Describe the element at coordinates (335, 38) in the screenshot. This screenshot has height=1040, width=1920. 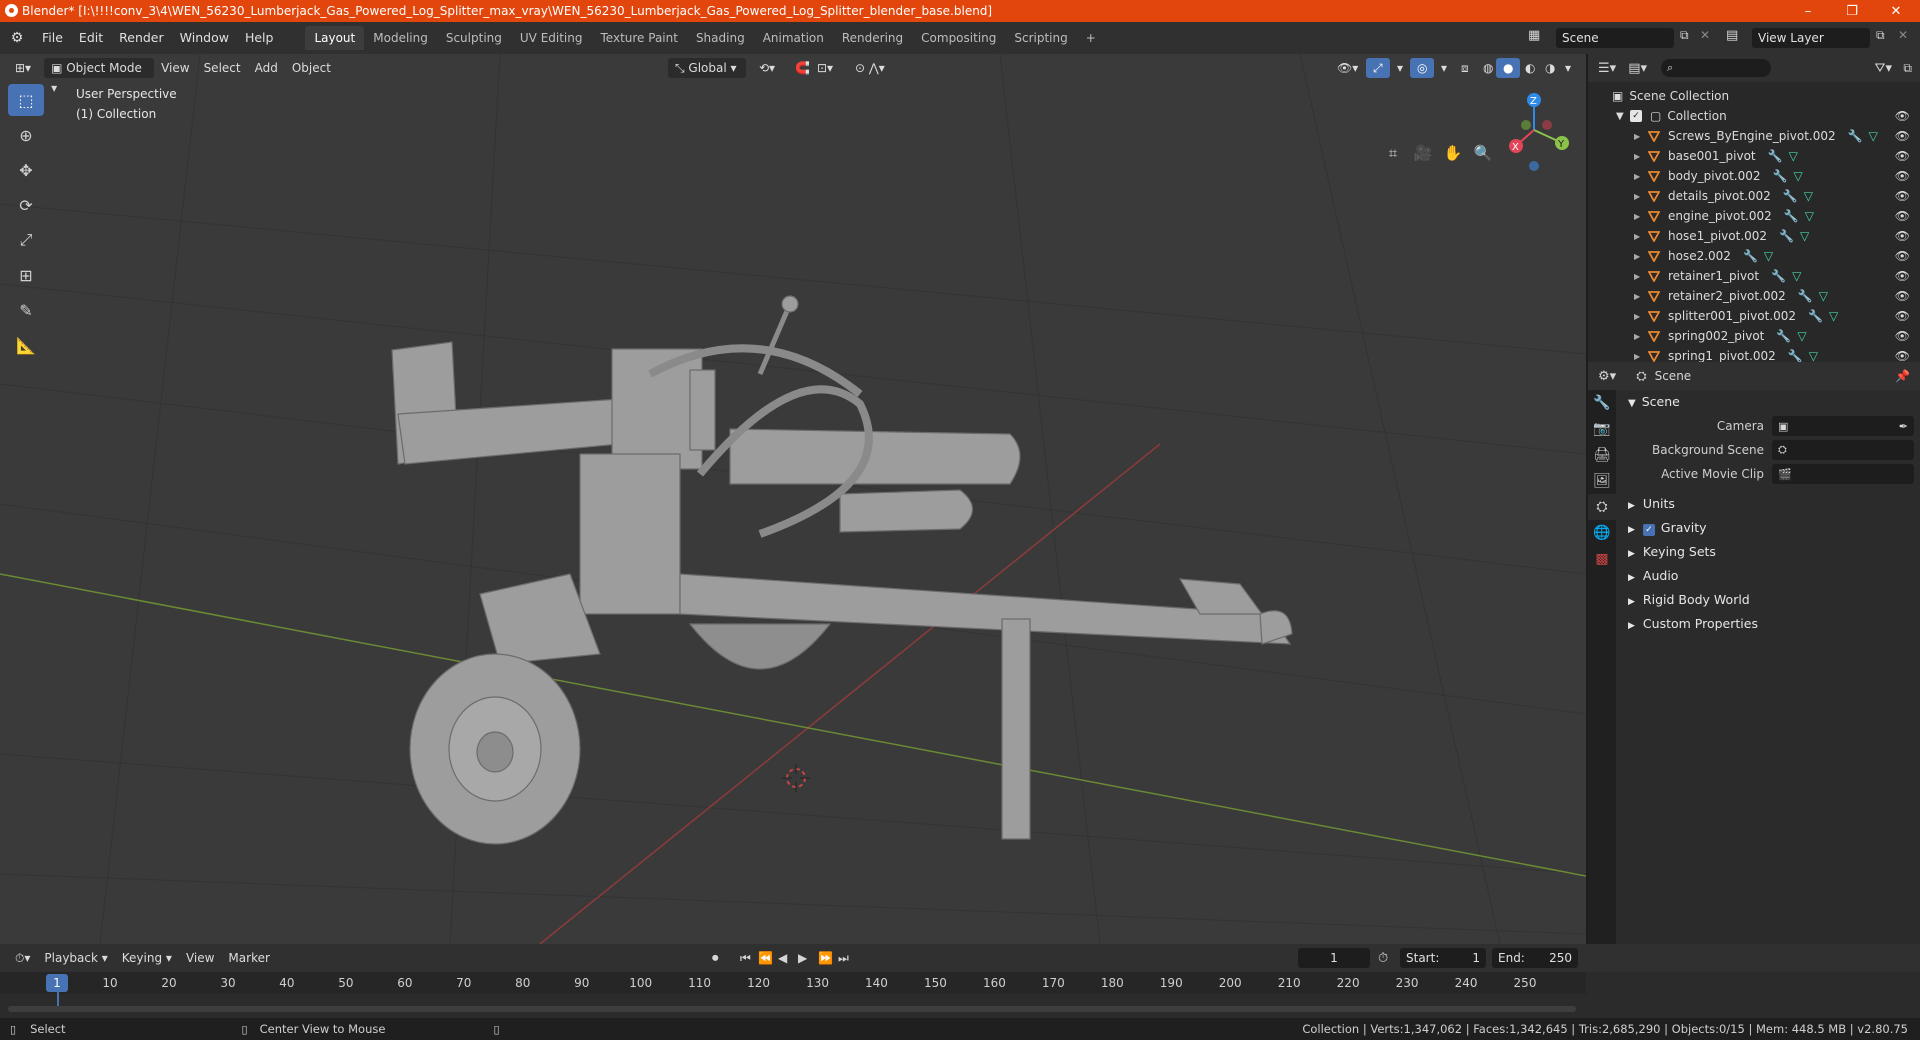
I see `tab-layout: Layout` at that location.